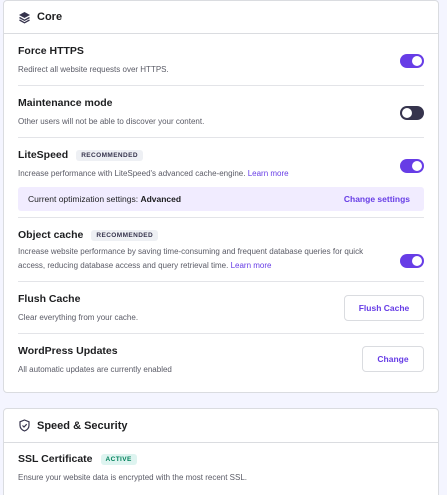 Image resolution: width=447 pixels, height=495 pixels. I want to click on litespeed-title-wrap: LiteSpeed RECOMMENDED, so click(221, 155).